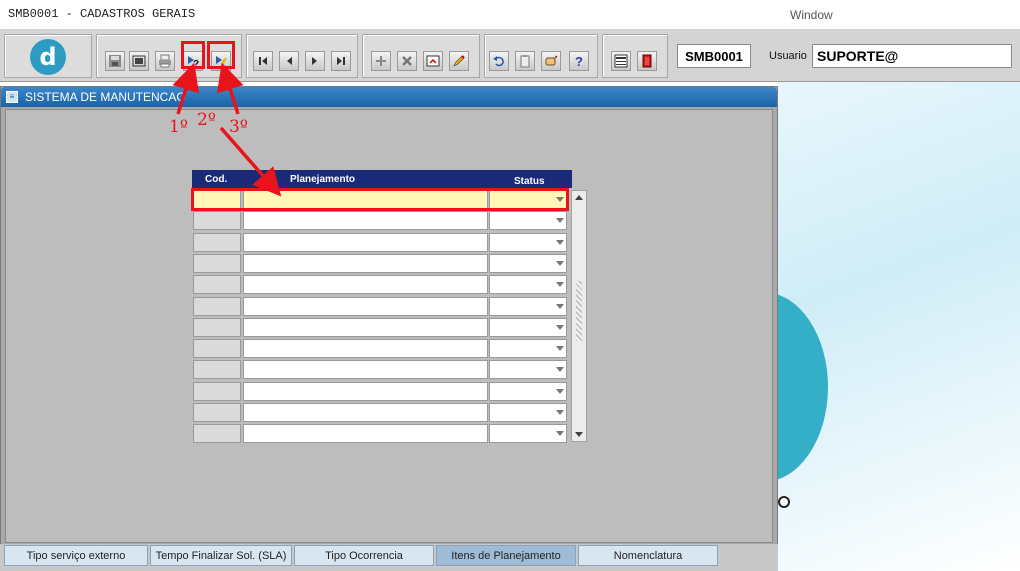  Describe the element at coordinates (459, 61) in the screenshot. I see `edit-field-icon` at that location.